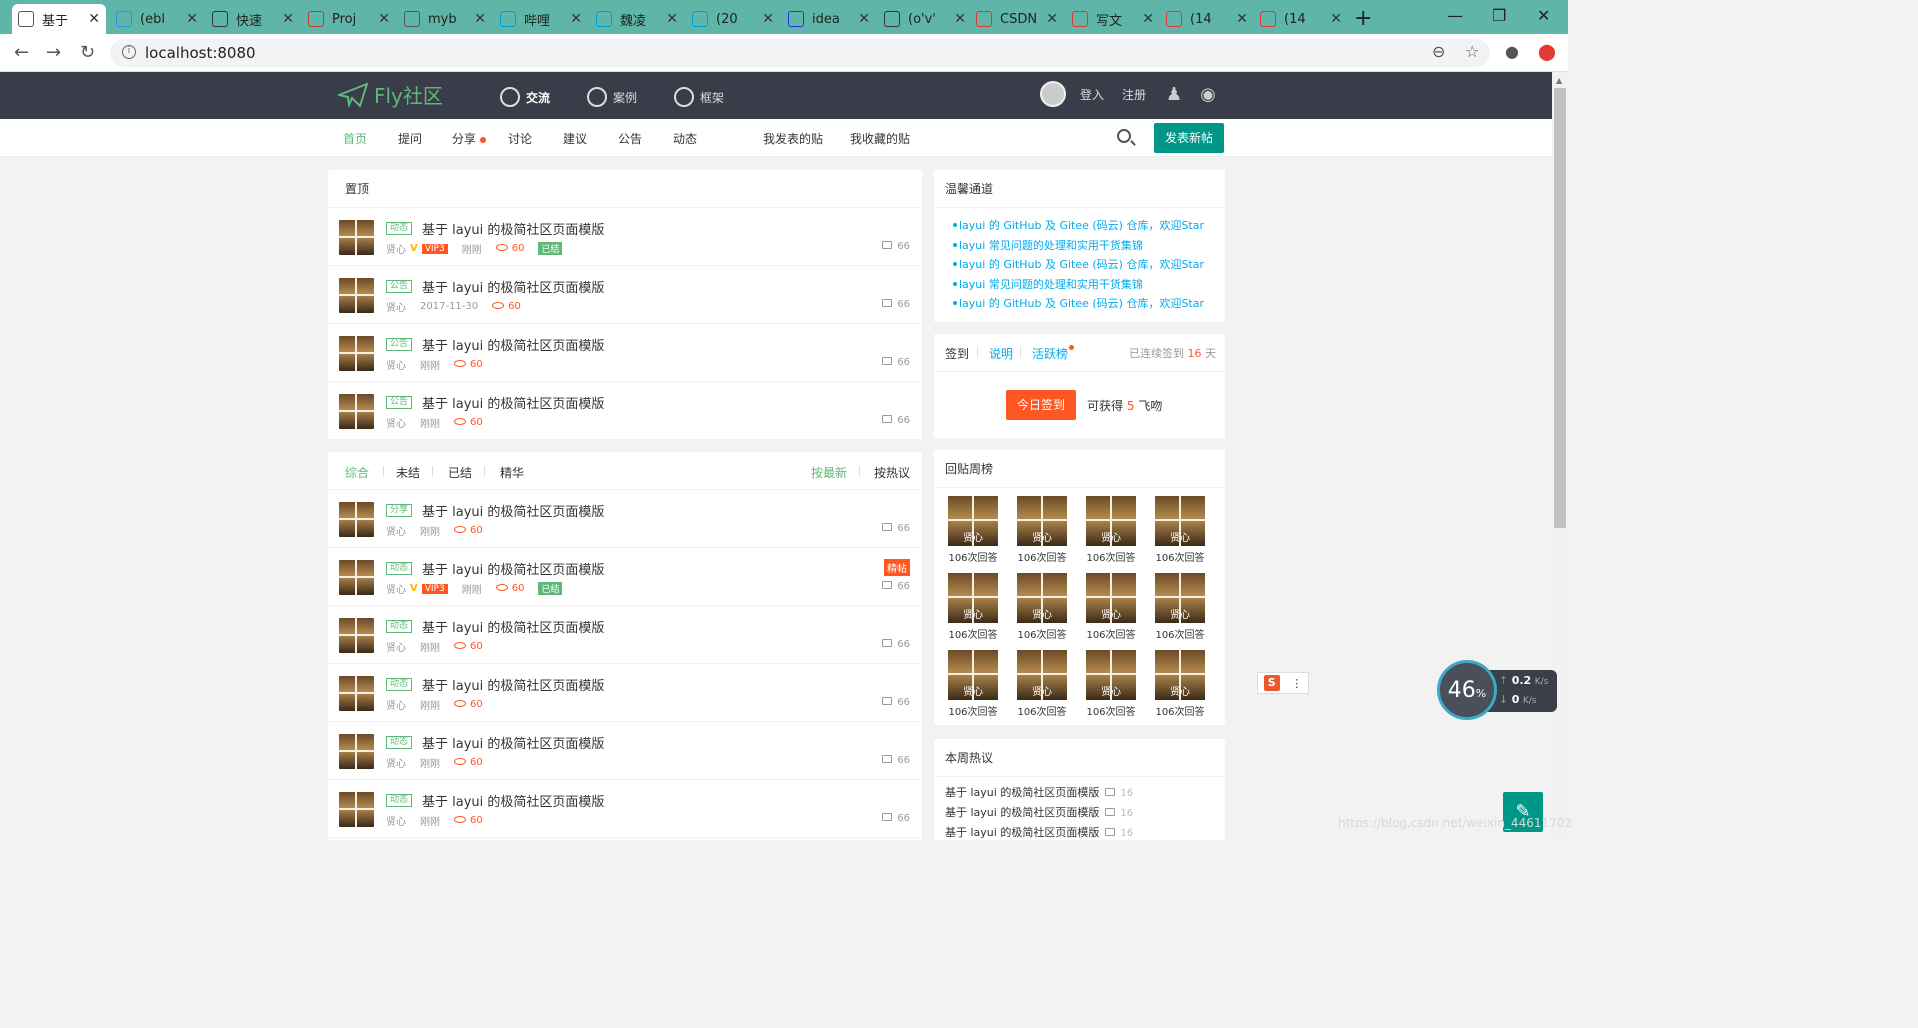 The width and height of the screenshot is (1918, 1028). I want to click on post-item: 公告 基于 layui 的极简社区页面模版 贤心 刚刚 60 66, so click(625, 353).